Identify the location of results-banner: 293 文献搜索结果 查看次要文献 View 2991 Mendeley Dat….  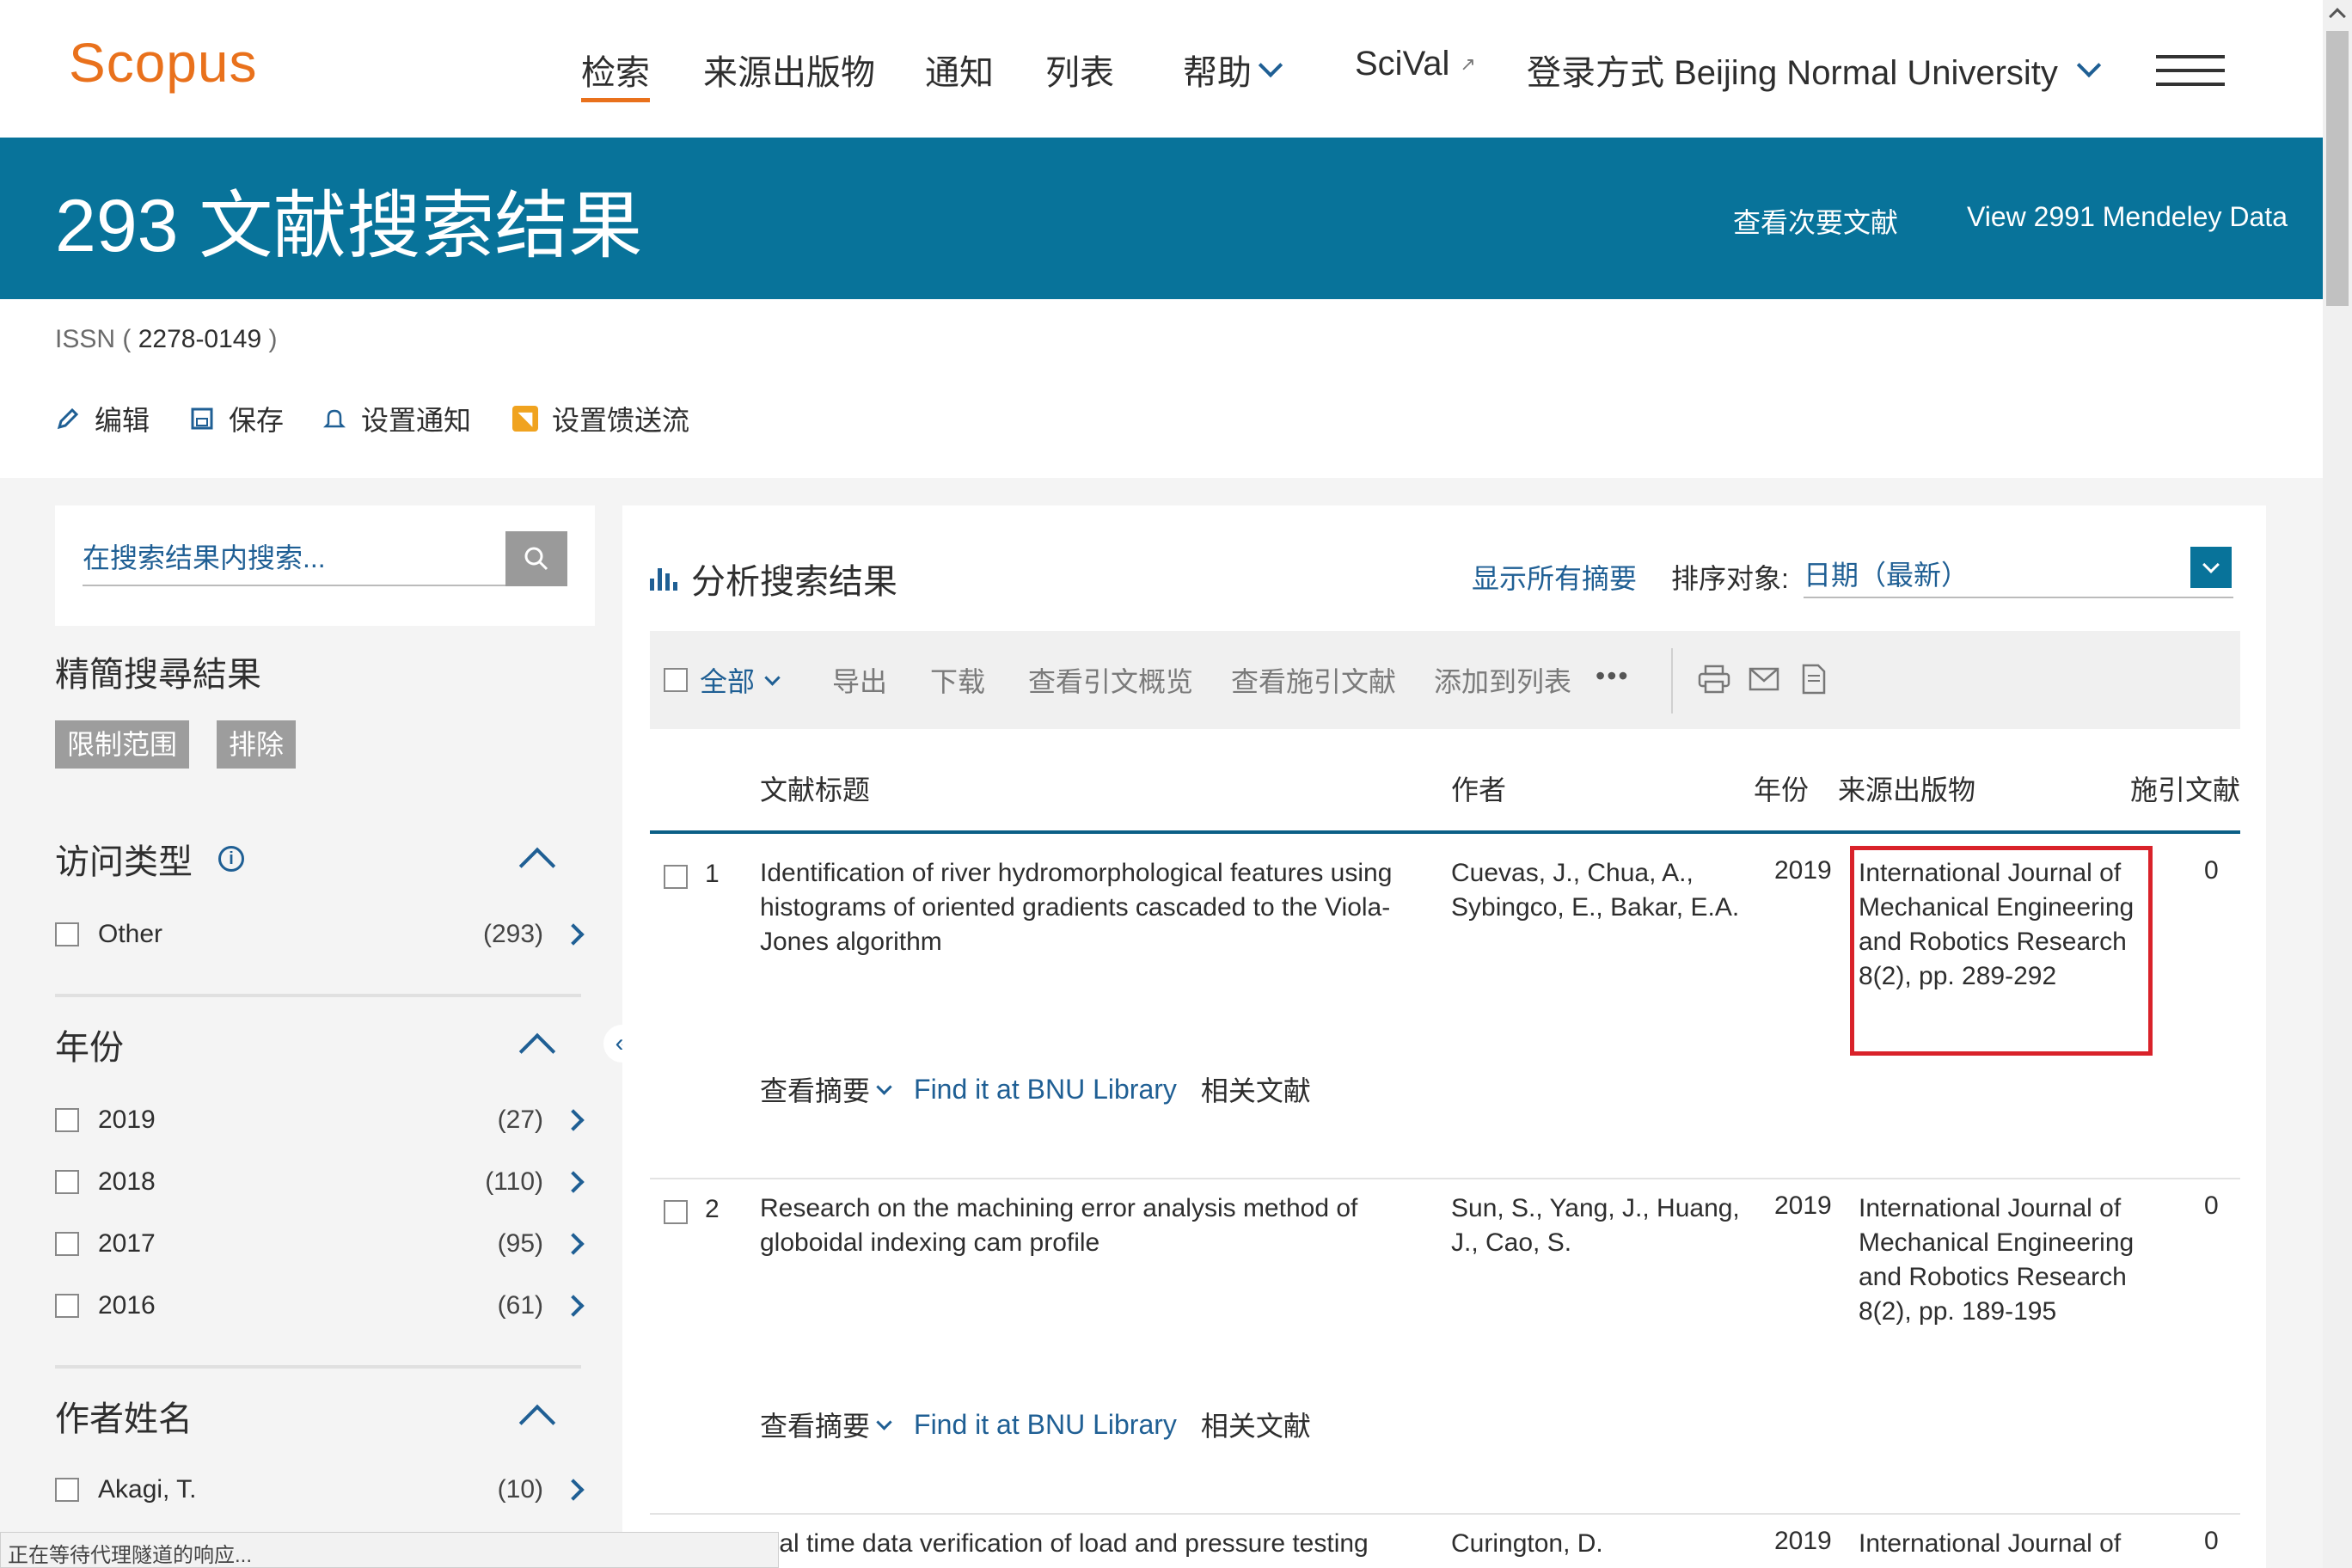
(1161, 218).